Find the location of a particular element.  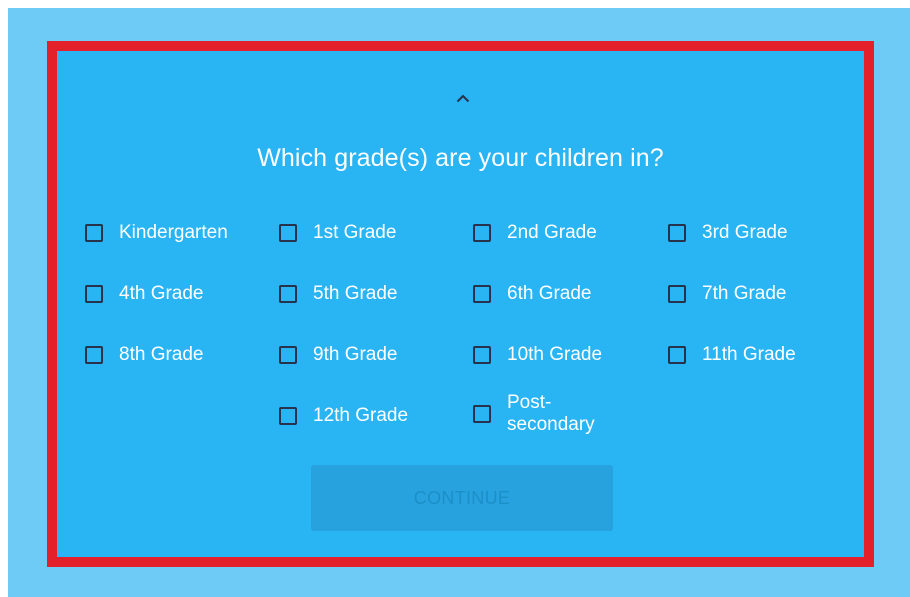

option-label: 2nd Grade is located at coordinates (552, 232).